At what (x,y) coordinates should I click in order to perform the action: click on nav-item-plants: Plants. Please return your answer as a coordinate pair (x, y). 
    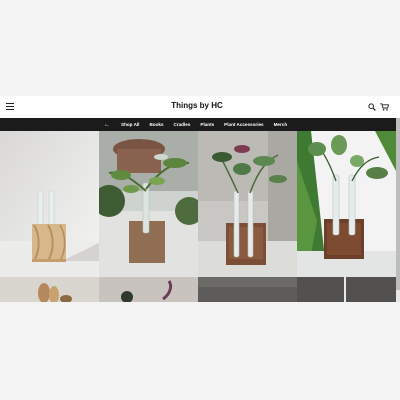
    Looking at the image, I should click on (207, 124).